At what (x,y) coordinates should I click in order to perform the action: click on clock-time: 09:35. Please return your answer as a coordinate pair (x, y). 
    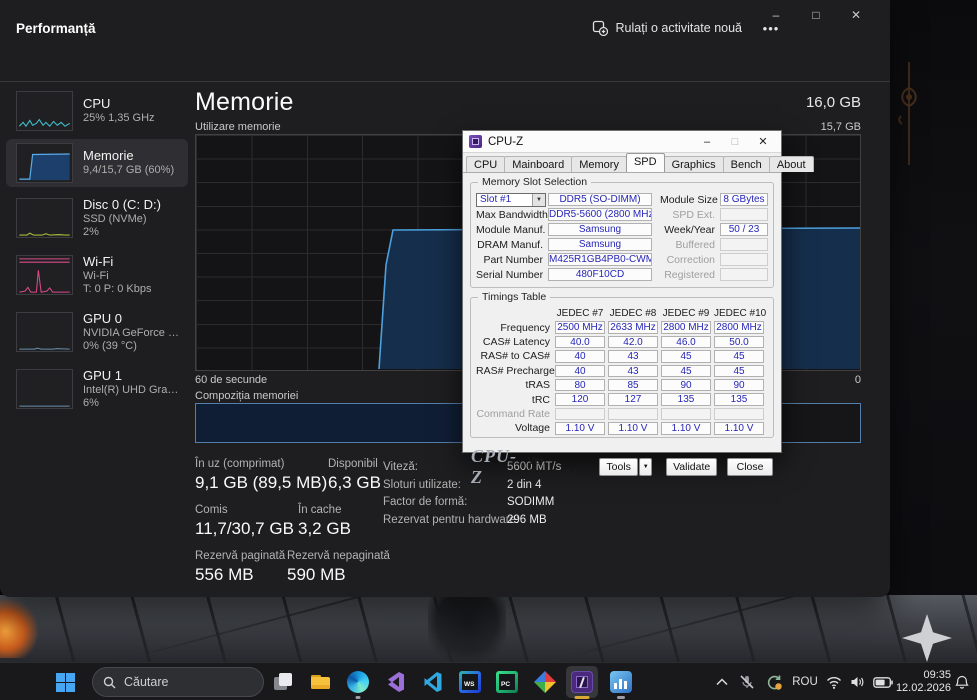
    Looking at the image, I should click on (937, 675).